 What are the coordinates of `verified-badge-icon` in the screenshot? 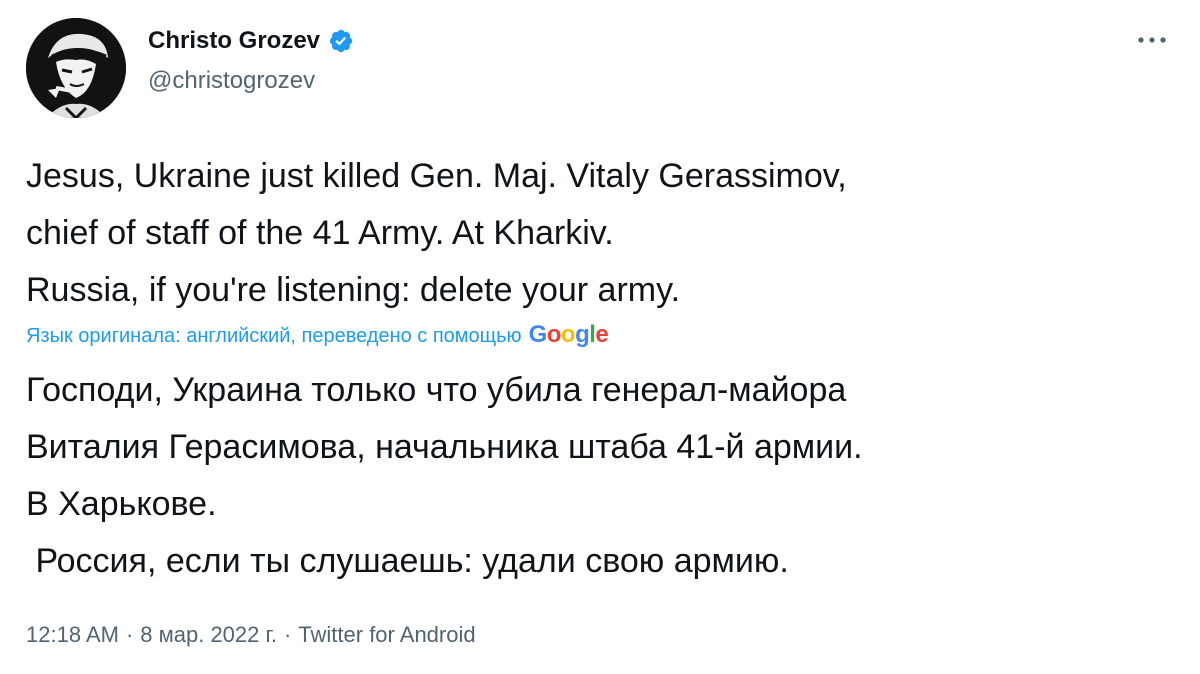 It's located at (341, 41).